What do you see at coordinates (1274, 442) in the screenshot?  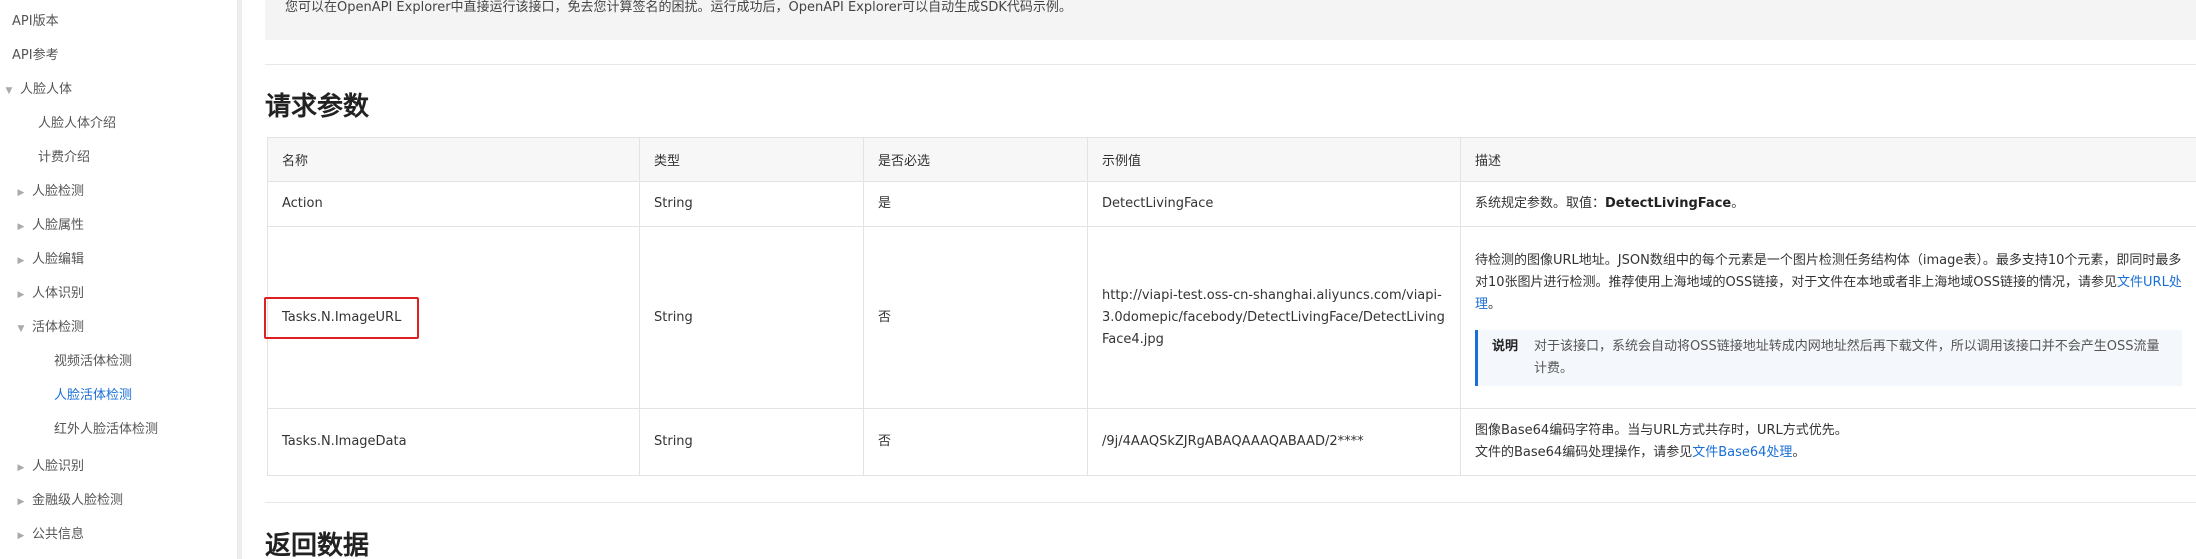 I see `param-example: /9j/4AAQSkZJRgABAQAAAQABAAD/2****` at bounding box center [1274, 442].